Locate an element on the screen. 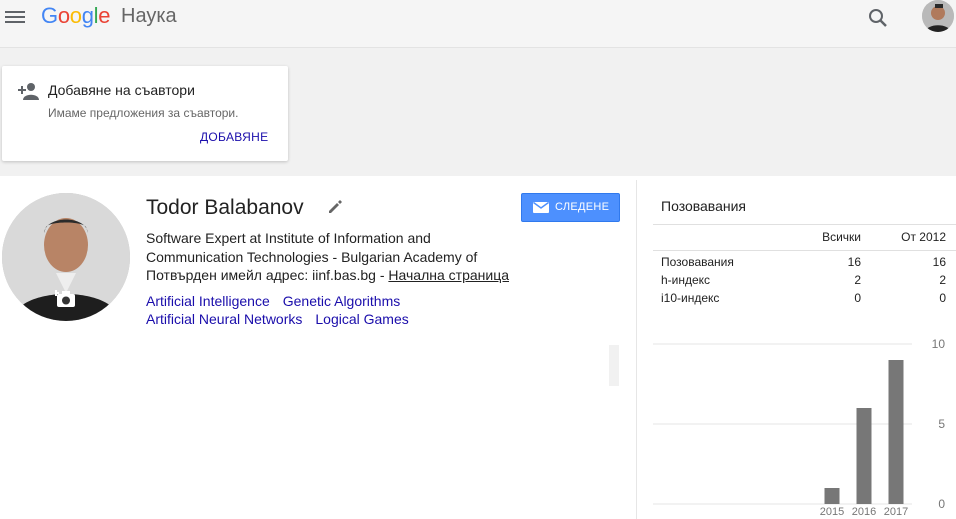 The height and width of the screenshot is (519, 956). citations-title: Позовавания is located at coordinates (704, 206).